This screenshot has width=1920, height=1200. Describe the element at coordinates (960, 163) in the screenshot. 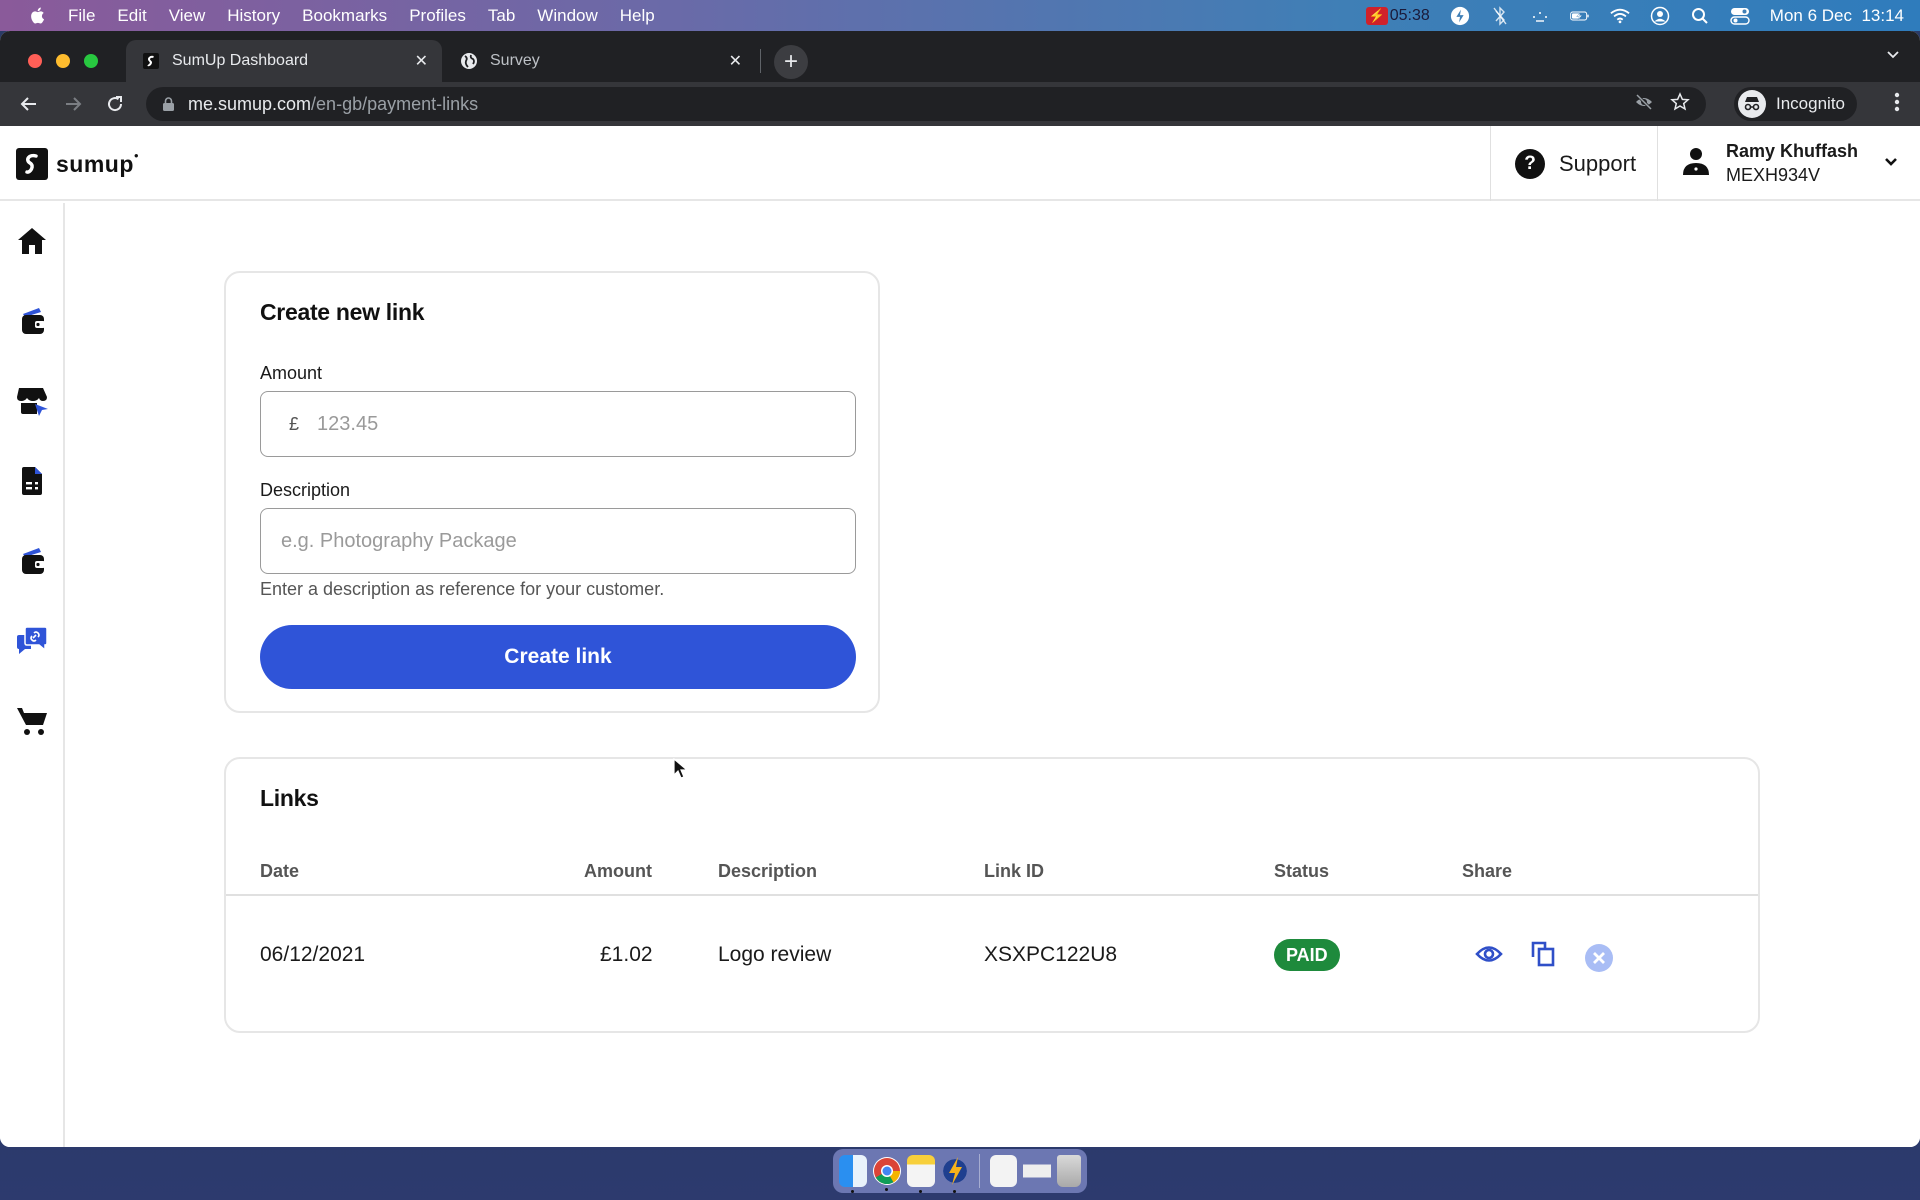

I see `app-header: sumup● ? Support Ramy Khuffash MEXH934V` at that location.